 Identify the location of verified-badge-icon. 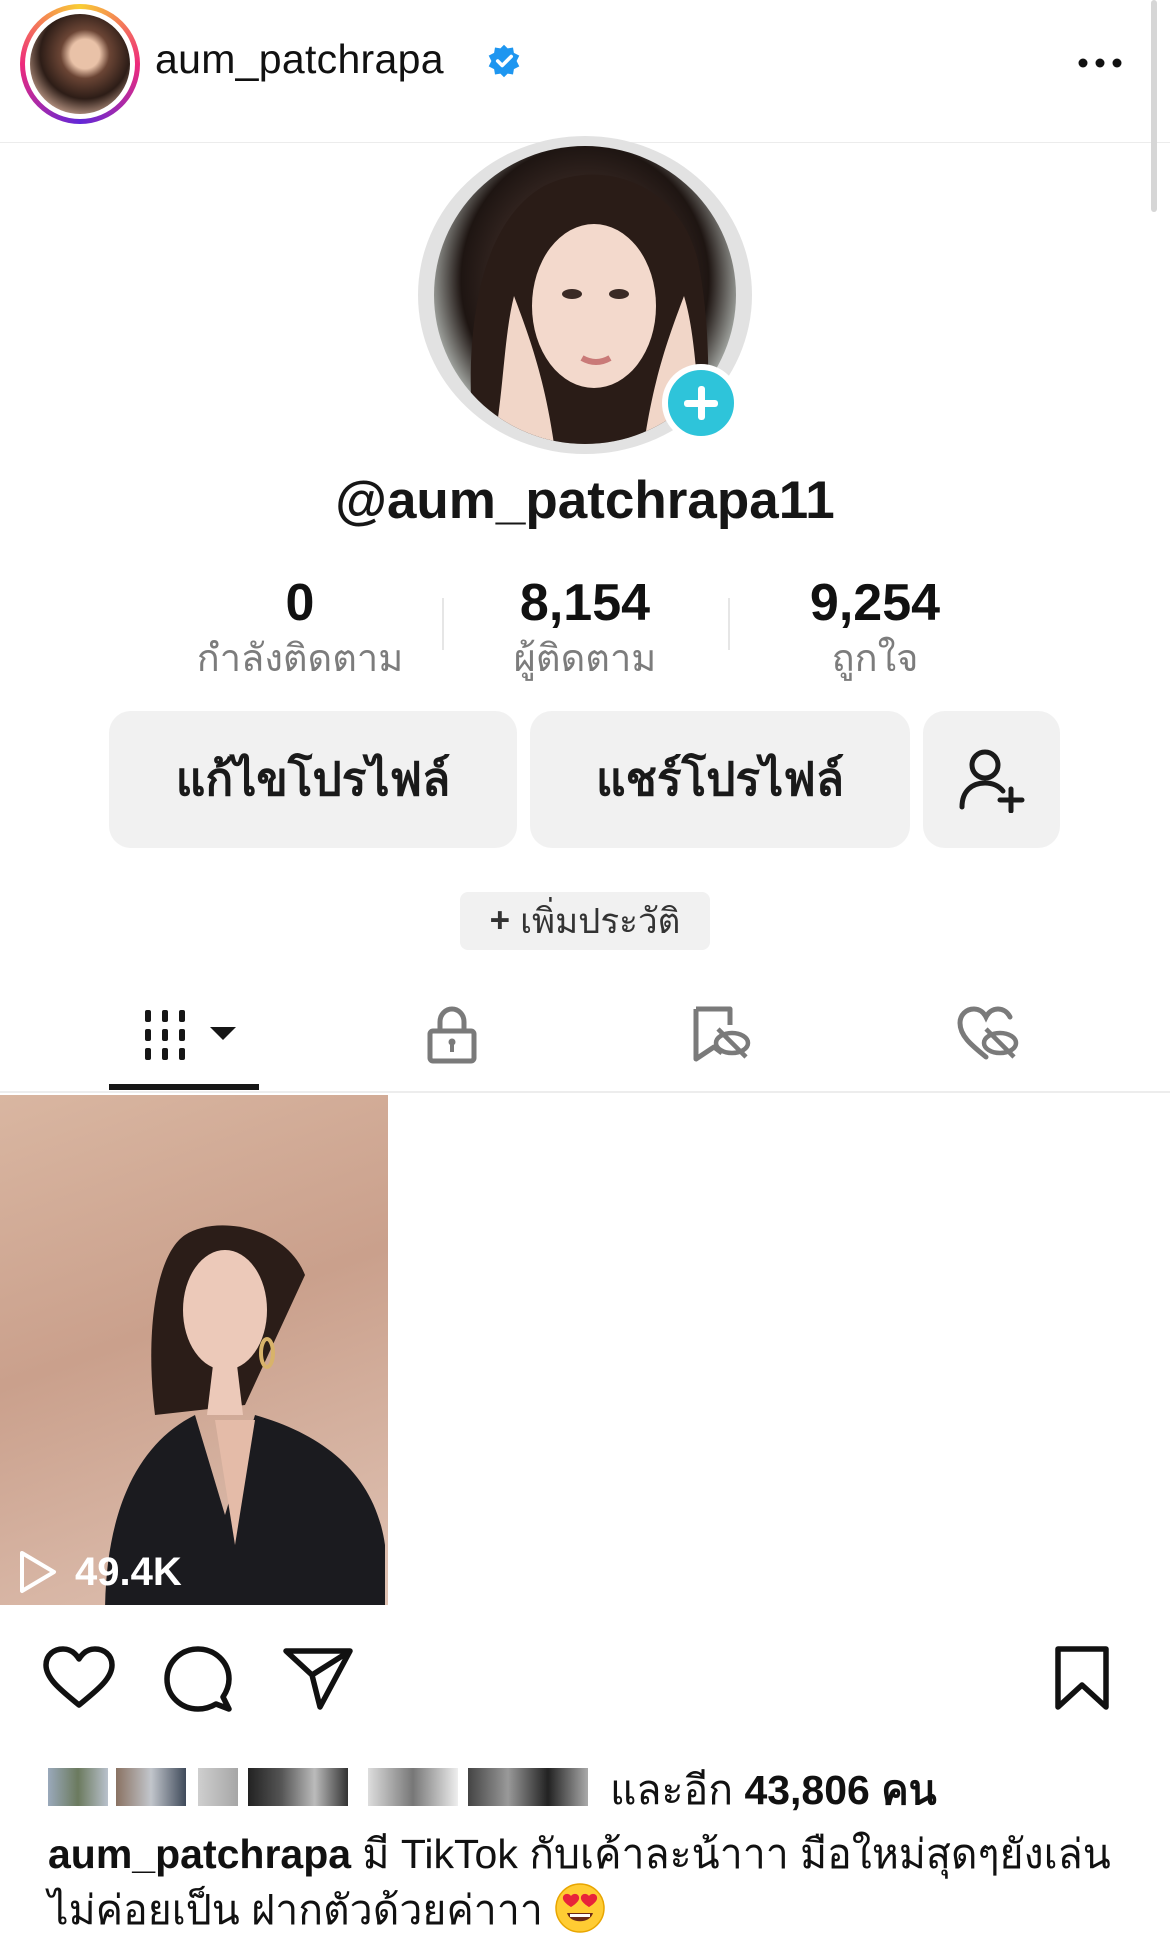
(504, 61).